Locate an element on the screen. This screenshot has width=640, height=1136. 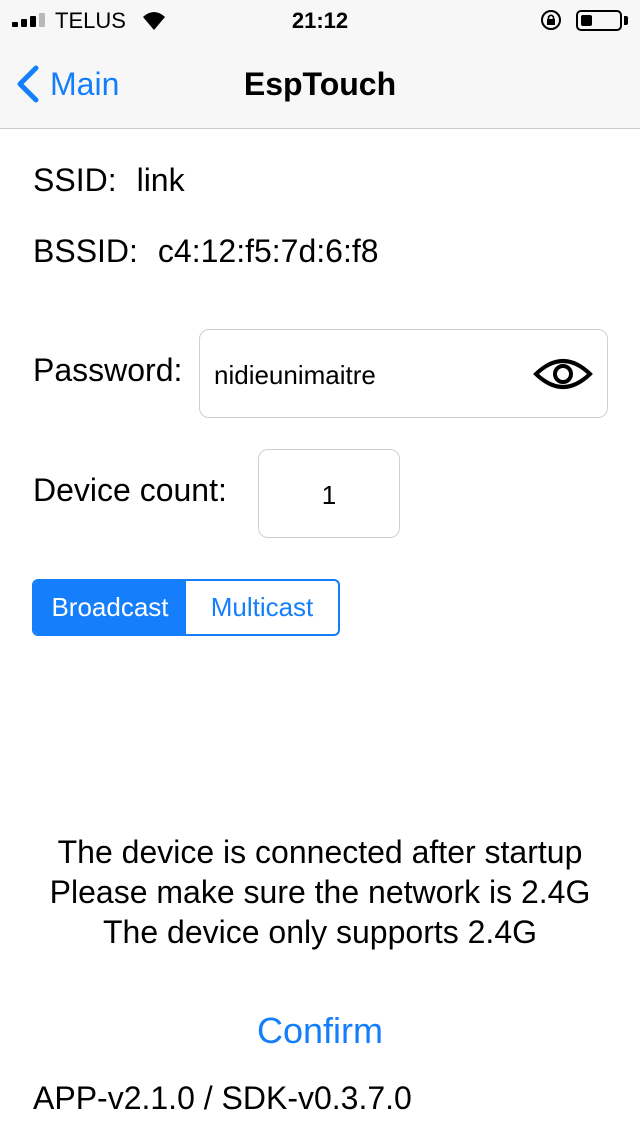
note-line-1: The device is connected after startup is located at coordinates (320, 852).